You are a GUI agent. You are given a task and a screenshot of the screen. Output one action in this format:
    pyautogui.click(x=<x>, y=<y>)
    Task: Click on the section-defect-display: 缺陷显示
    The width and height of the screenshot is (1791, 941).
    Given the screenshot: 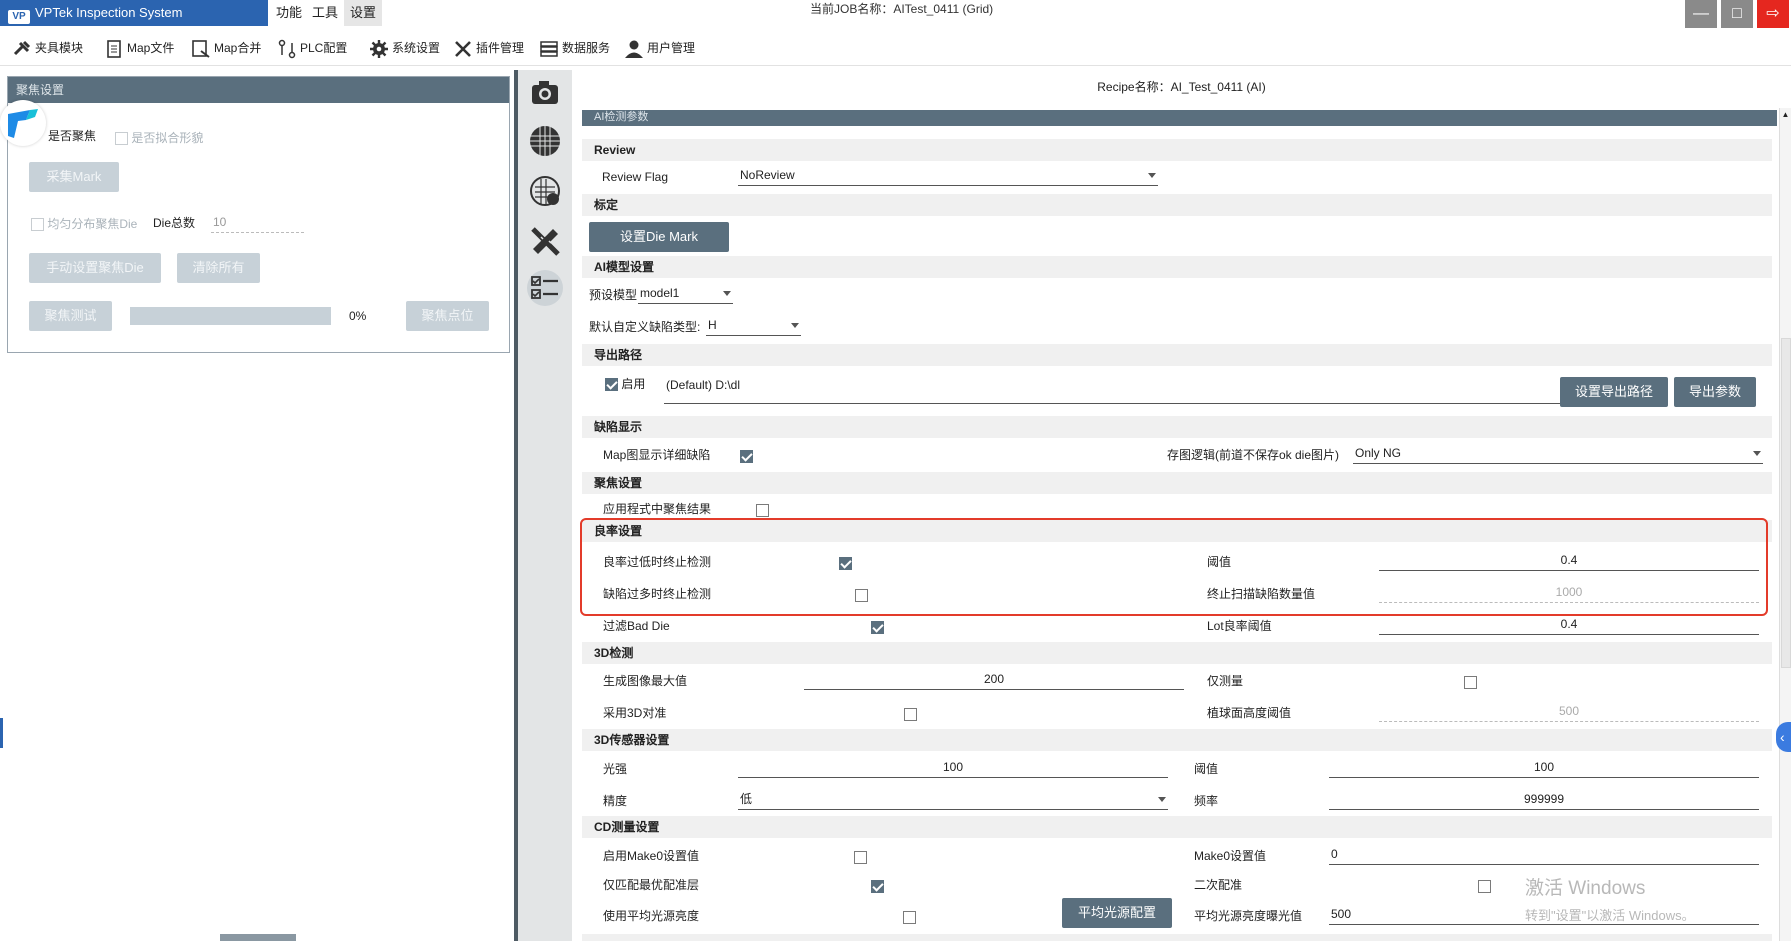 What is the action you would take?
    pyautogui.click(x=1177, y=427)
    